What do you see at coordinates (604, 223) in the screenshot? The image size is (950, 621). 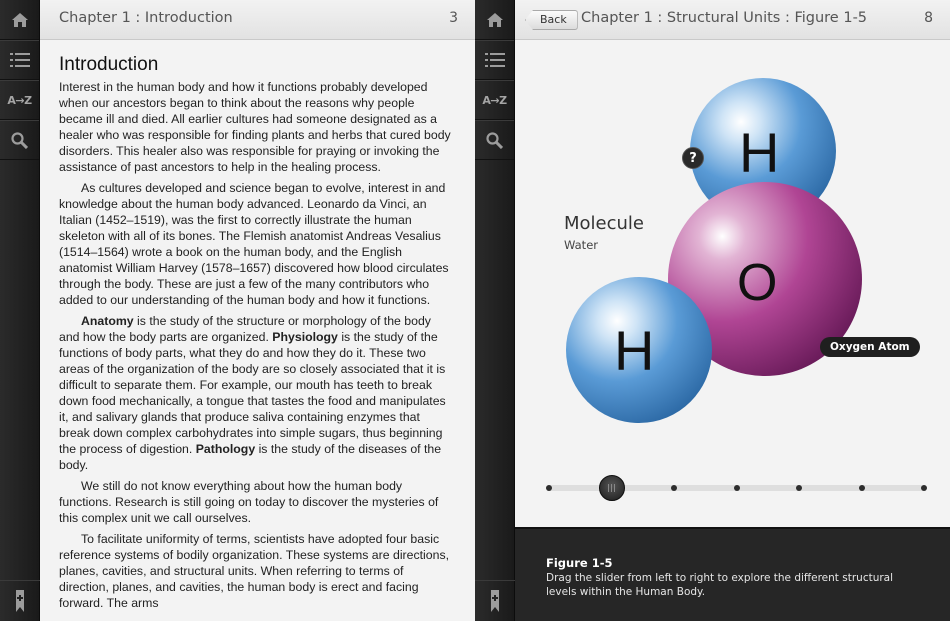 I see `molecule-title: Molecule` at bounding box center [604, 223].